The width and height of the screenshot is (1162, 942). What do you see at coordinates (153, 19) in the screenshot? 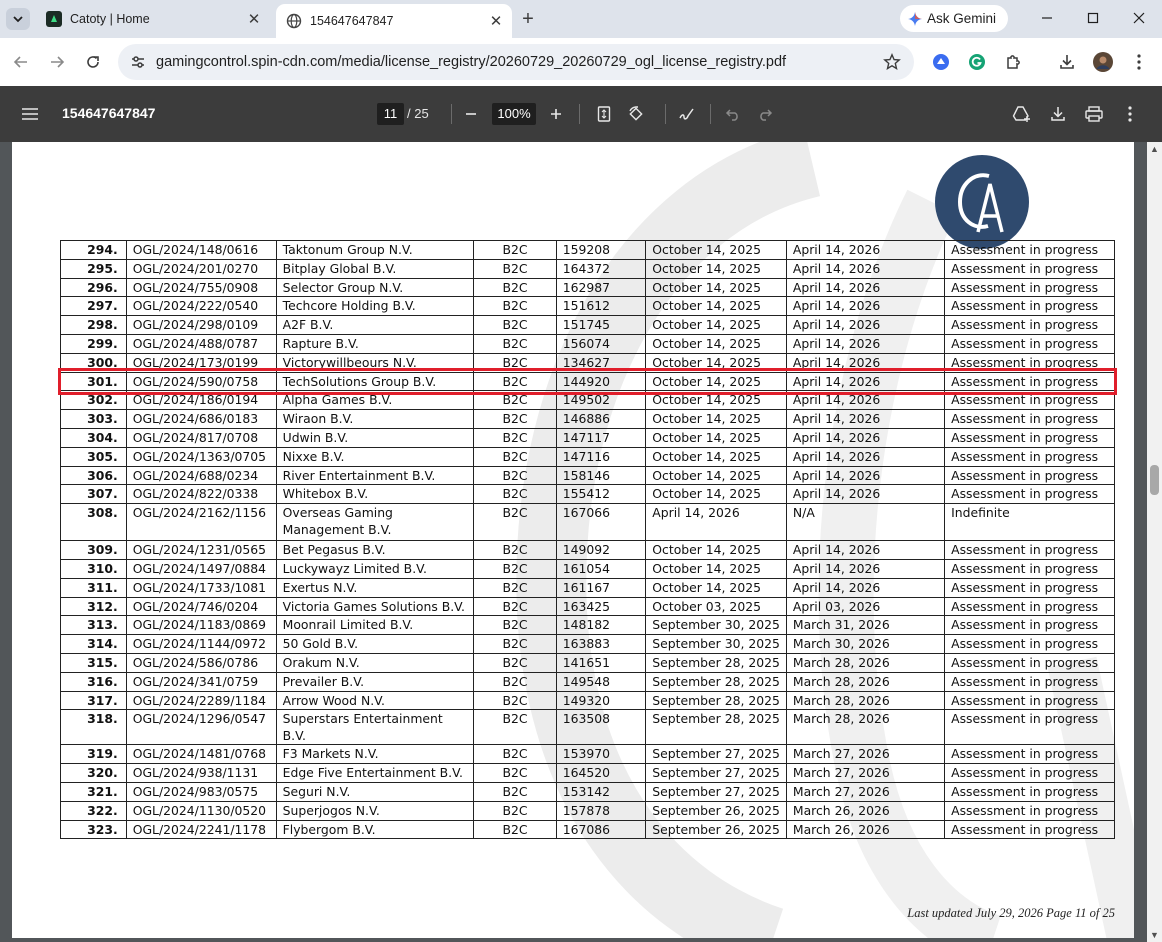
I see `tab-catoty-home: Catoty | Home ✕` at bounding box center [153, 19].